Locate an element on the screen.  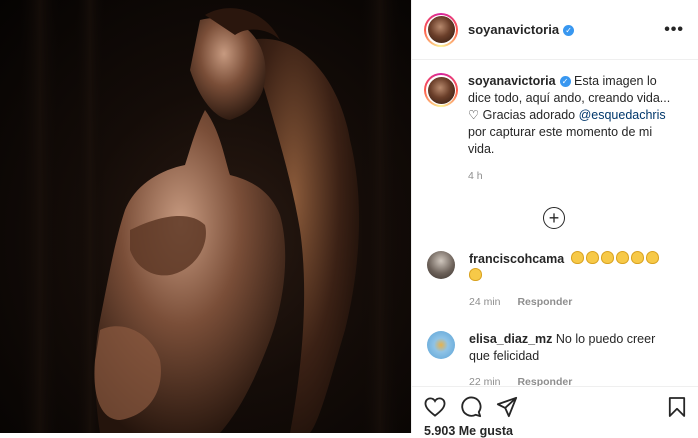
comment-meta: 24 min Responder is located at coordinates (569, 302).